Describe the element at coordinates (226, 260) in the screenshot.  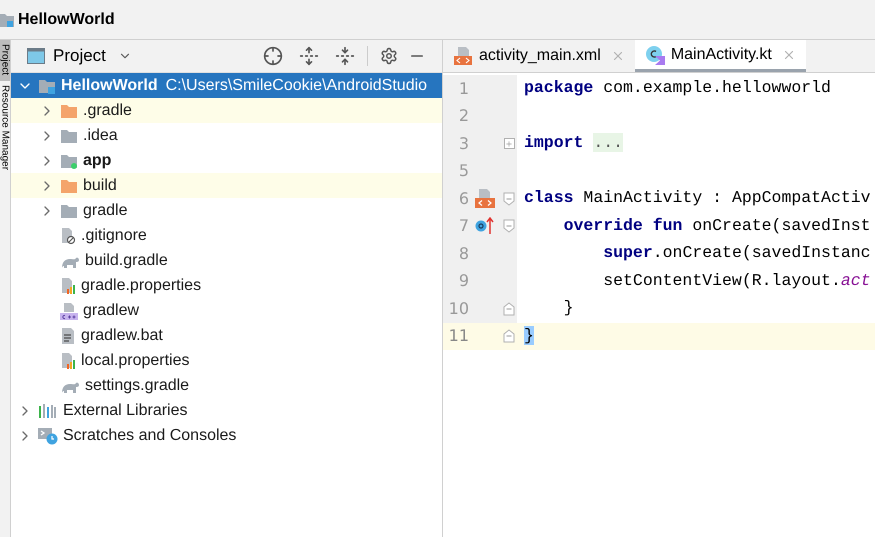
I see `tree-item: build.gradle` at that location.